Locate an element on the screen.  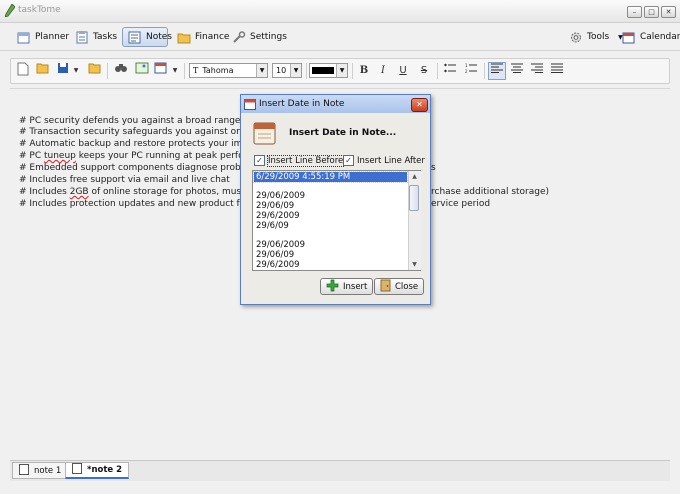
nav-tasks-button: Tasks is located at coordinates (96, 37).